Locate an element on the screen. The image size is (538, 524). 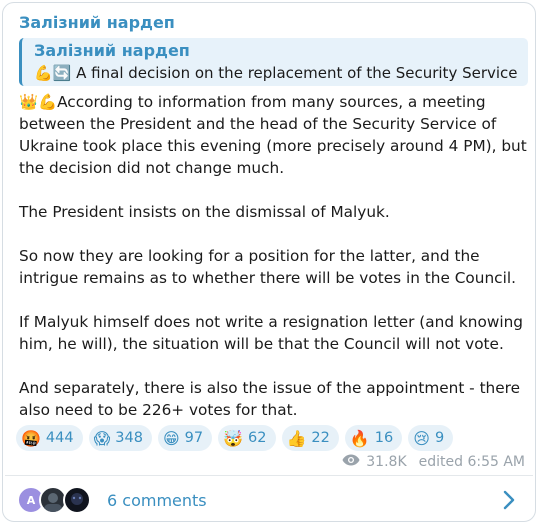
crying-face-icon: 😢 is located at coordinates (421, 438).